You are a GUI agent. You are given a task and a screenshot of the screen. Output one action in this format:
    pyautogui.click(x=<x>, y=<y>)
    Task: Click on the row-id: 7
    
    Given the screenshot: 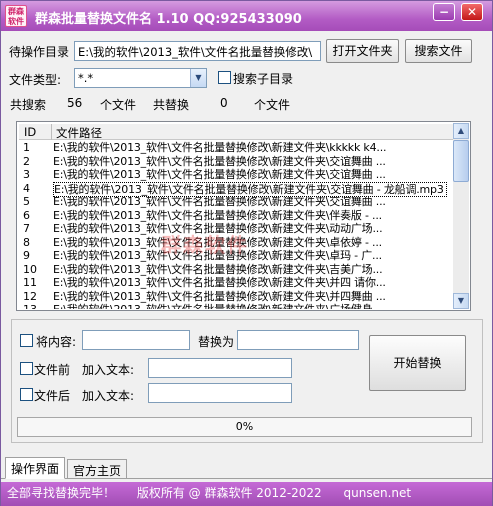 What is the action you would take?
    pyautogui.click(x=26, y=228)
    